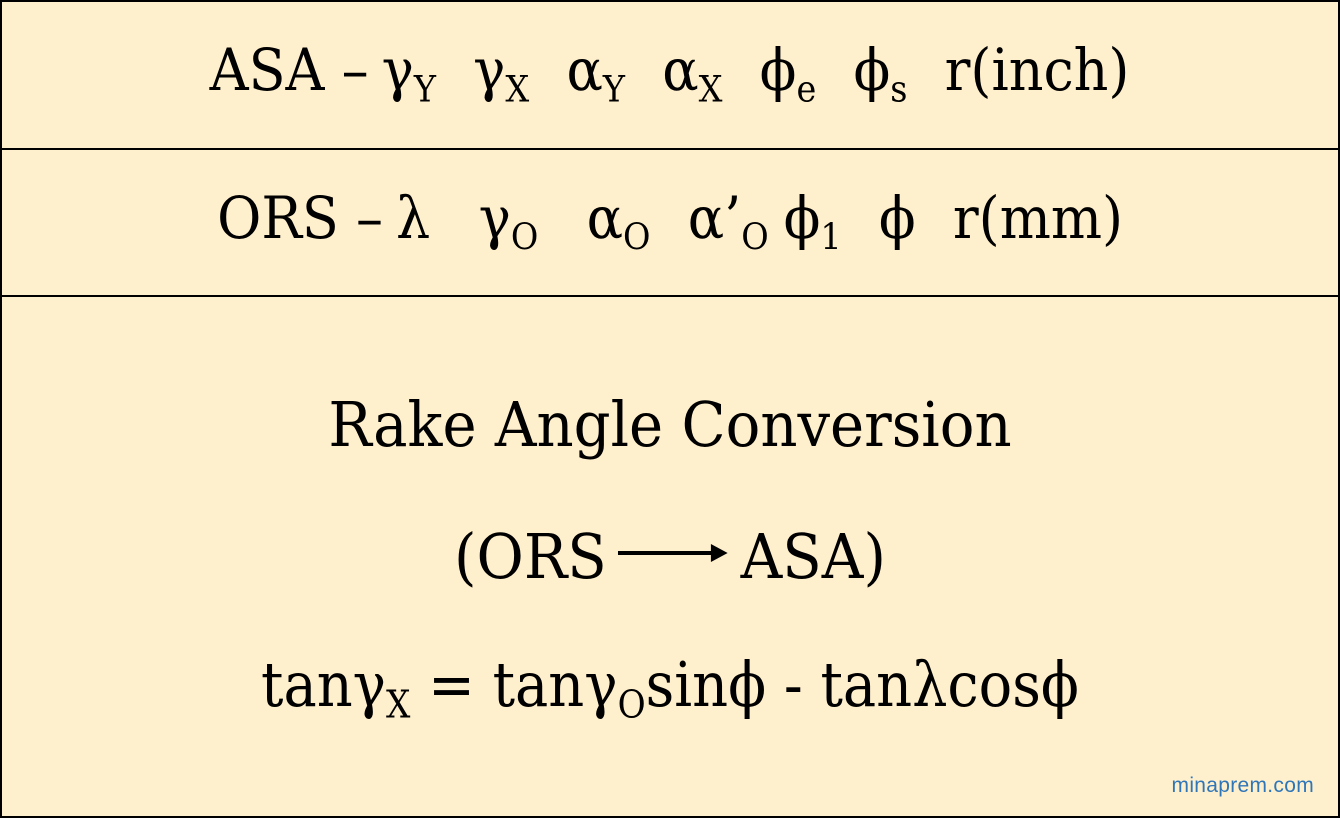 This screenshot has height=824, width=1340. Describe the element at coordinates (618, 221) in the screenshot. I see `ors-symbol-orthogonal-clearance: αO` at that location.